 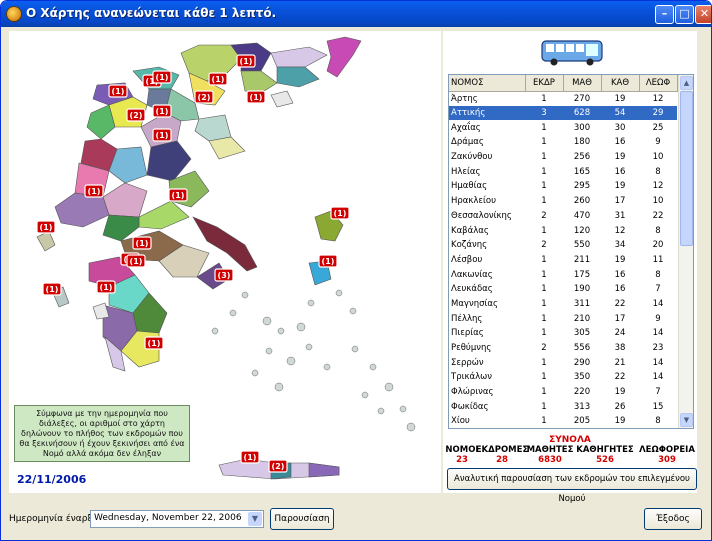 I want to click on grid-column-header: ΕΚΔΡ, so click(x=544, y=83).